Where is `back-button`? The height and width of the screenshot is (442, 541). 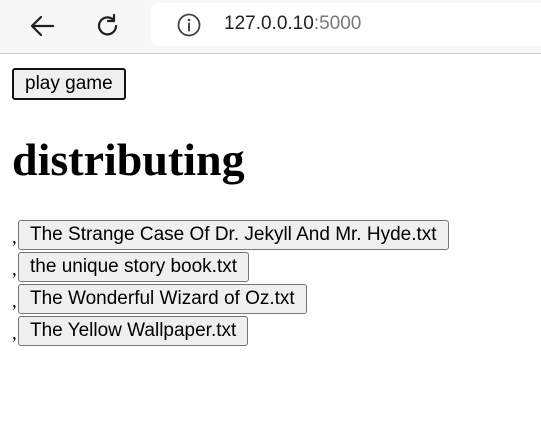 back-button is located at coordinates (42, 26).